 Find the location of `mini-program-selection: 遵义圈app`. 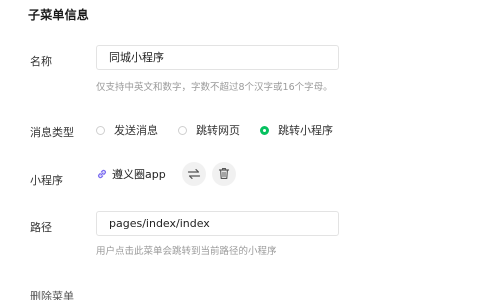

mini-program-selection: 遵义圈app is located at coordinates (166, 174).